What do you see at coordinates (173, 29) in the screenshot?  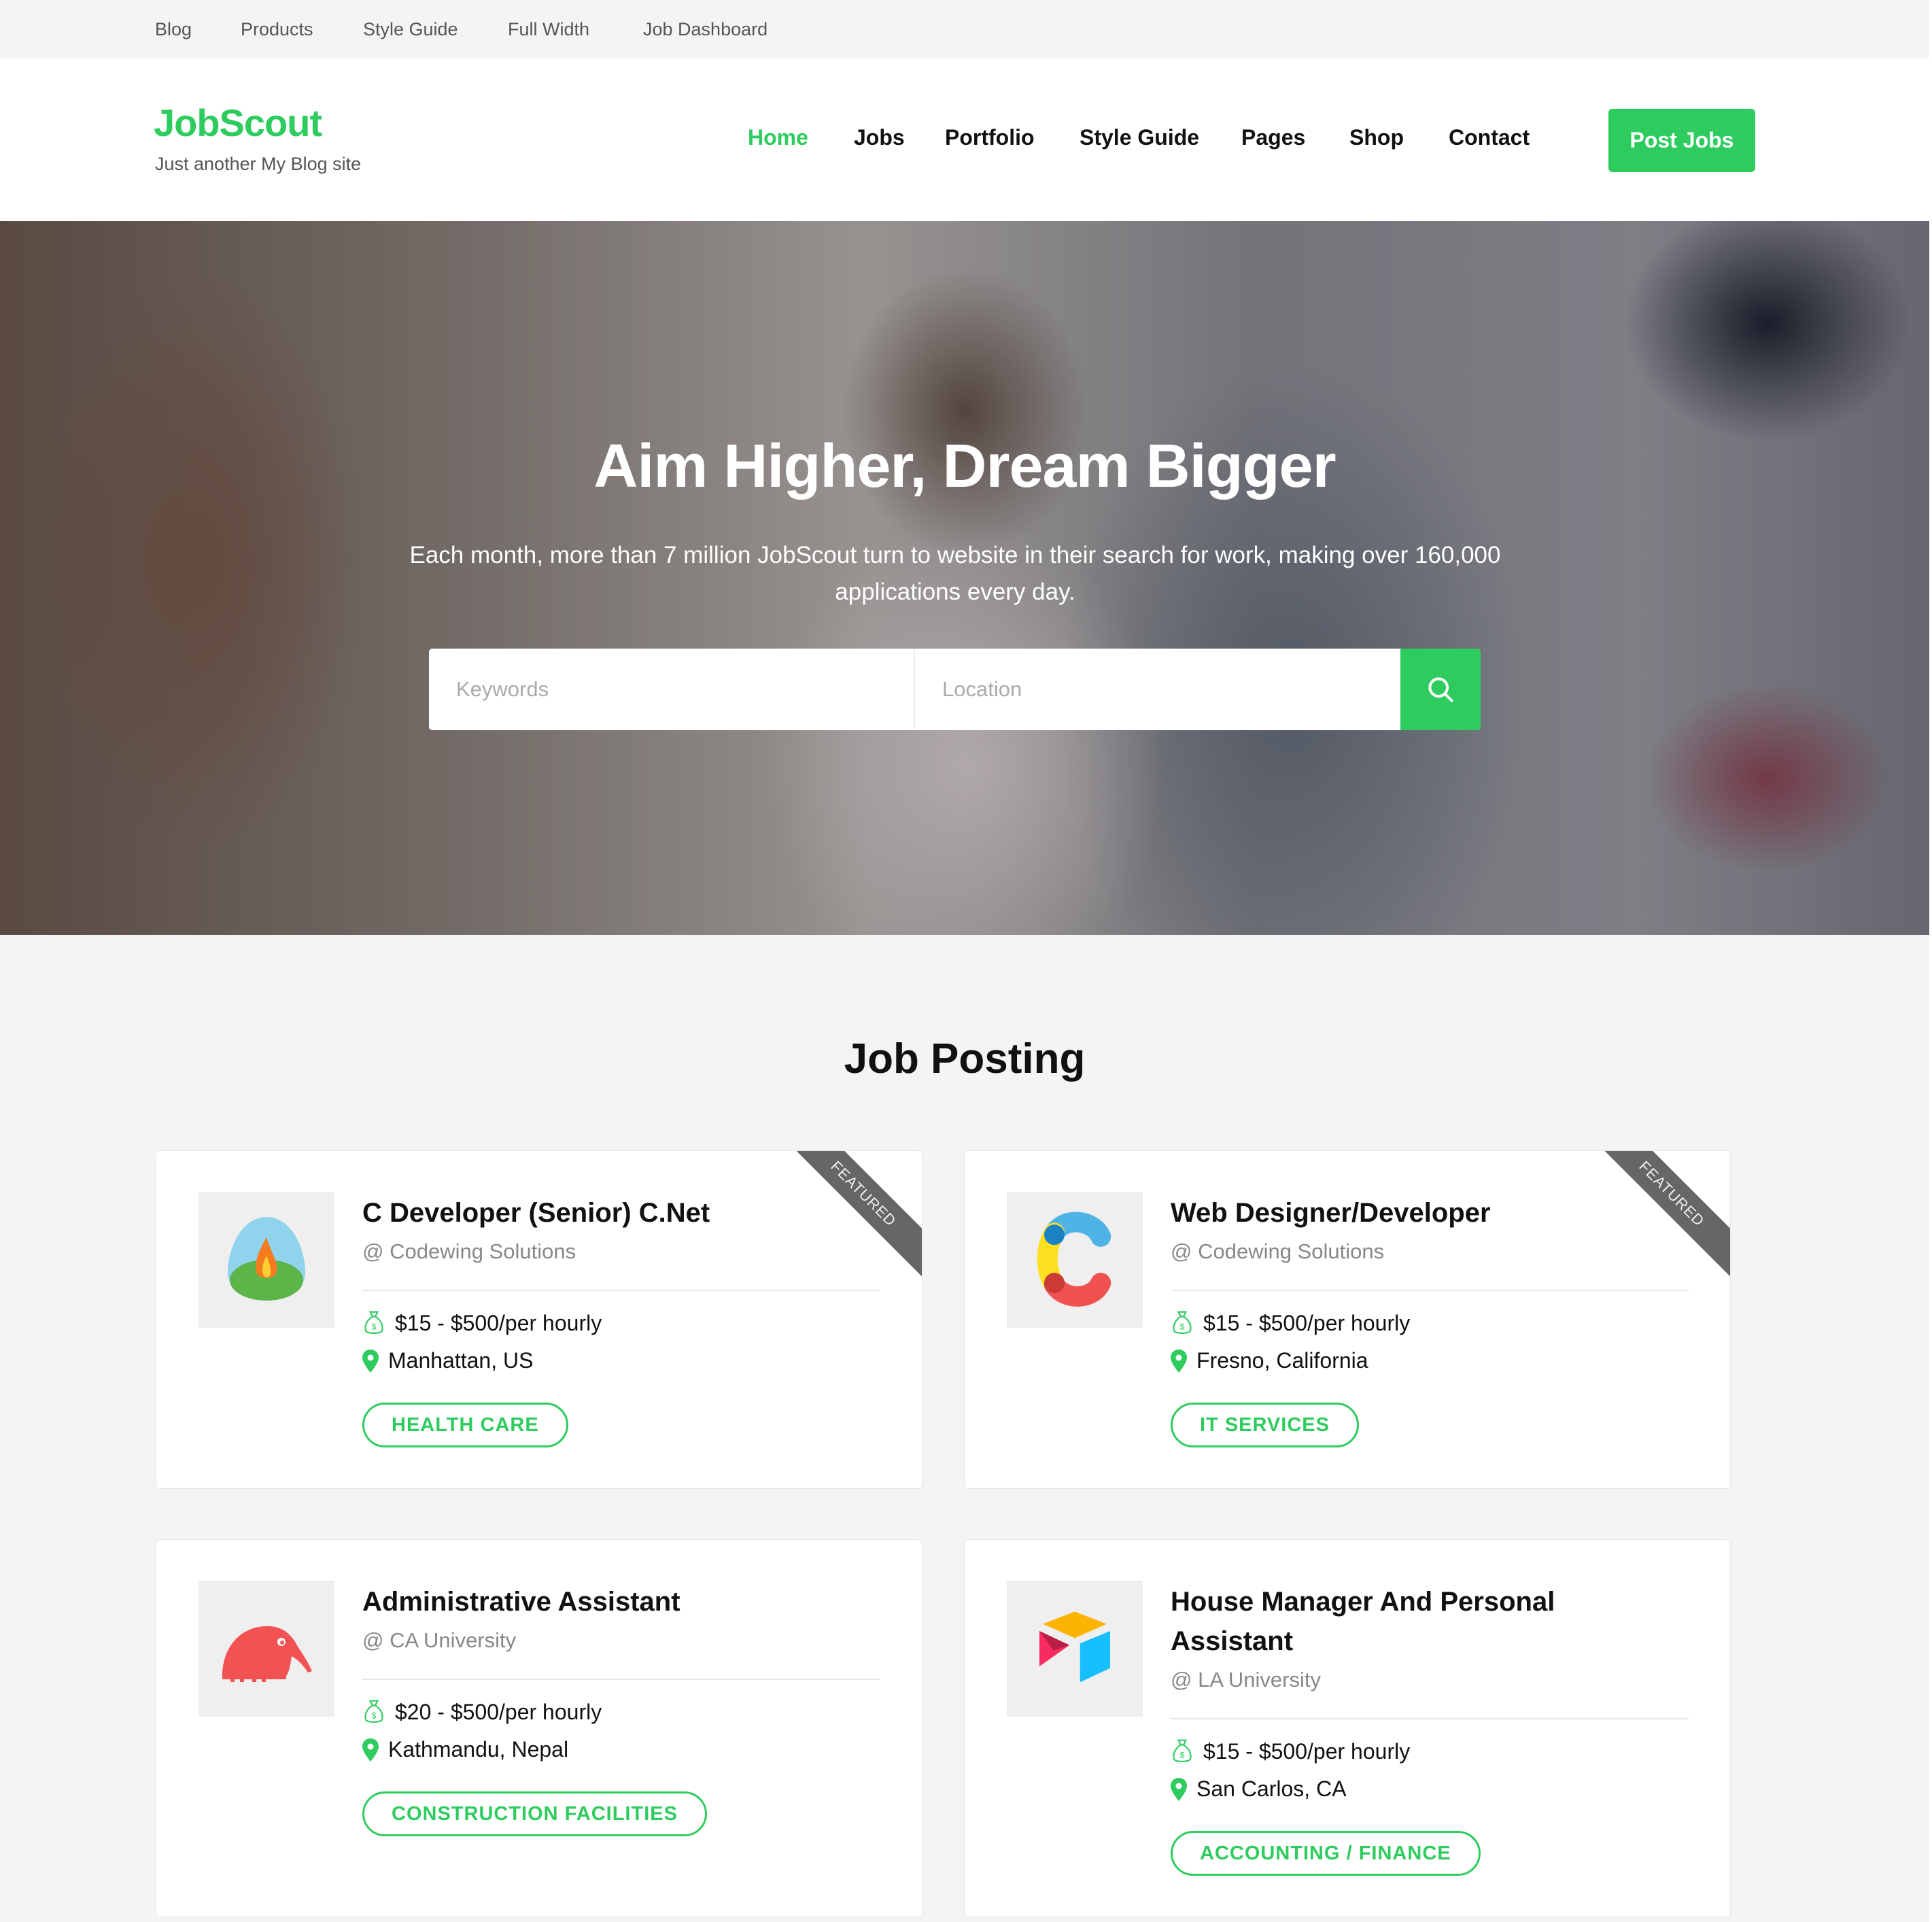 I see `topbar-link-blog: Blog` at bounding box center [173, 29].